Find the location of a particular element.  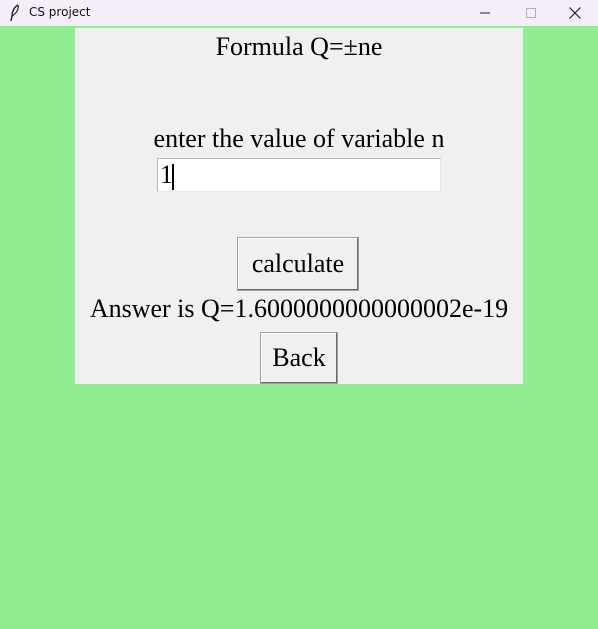

n-value-input is located at coordinates (299, 175).